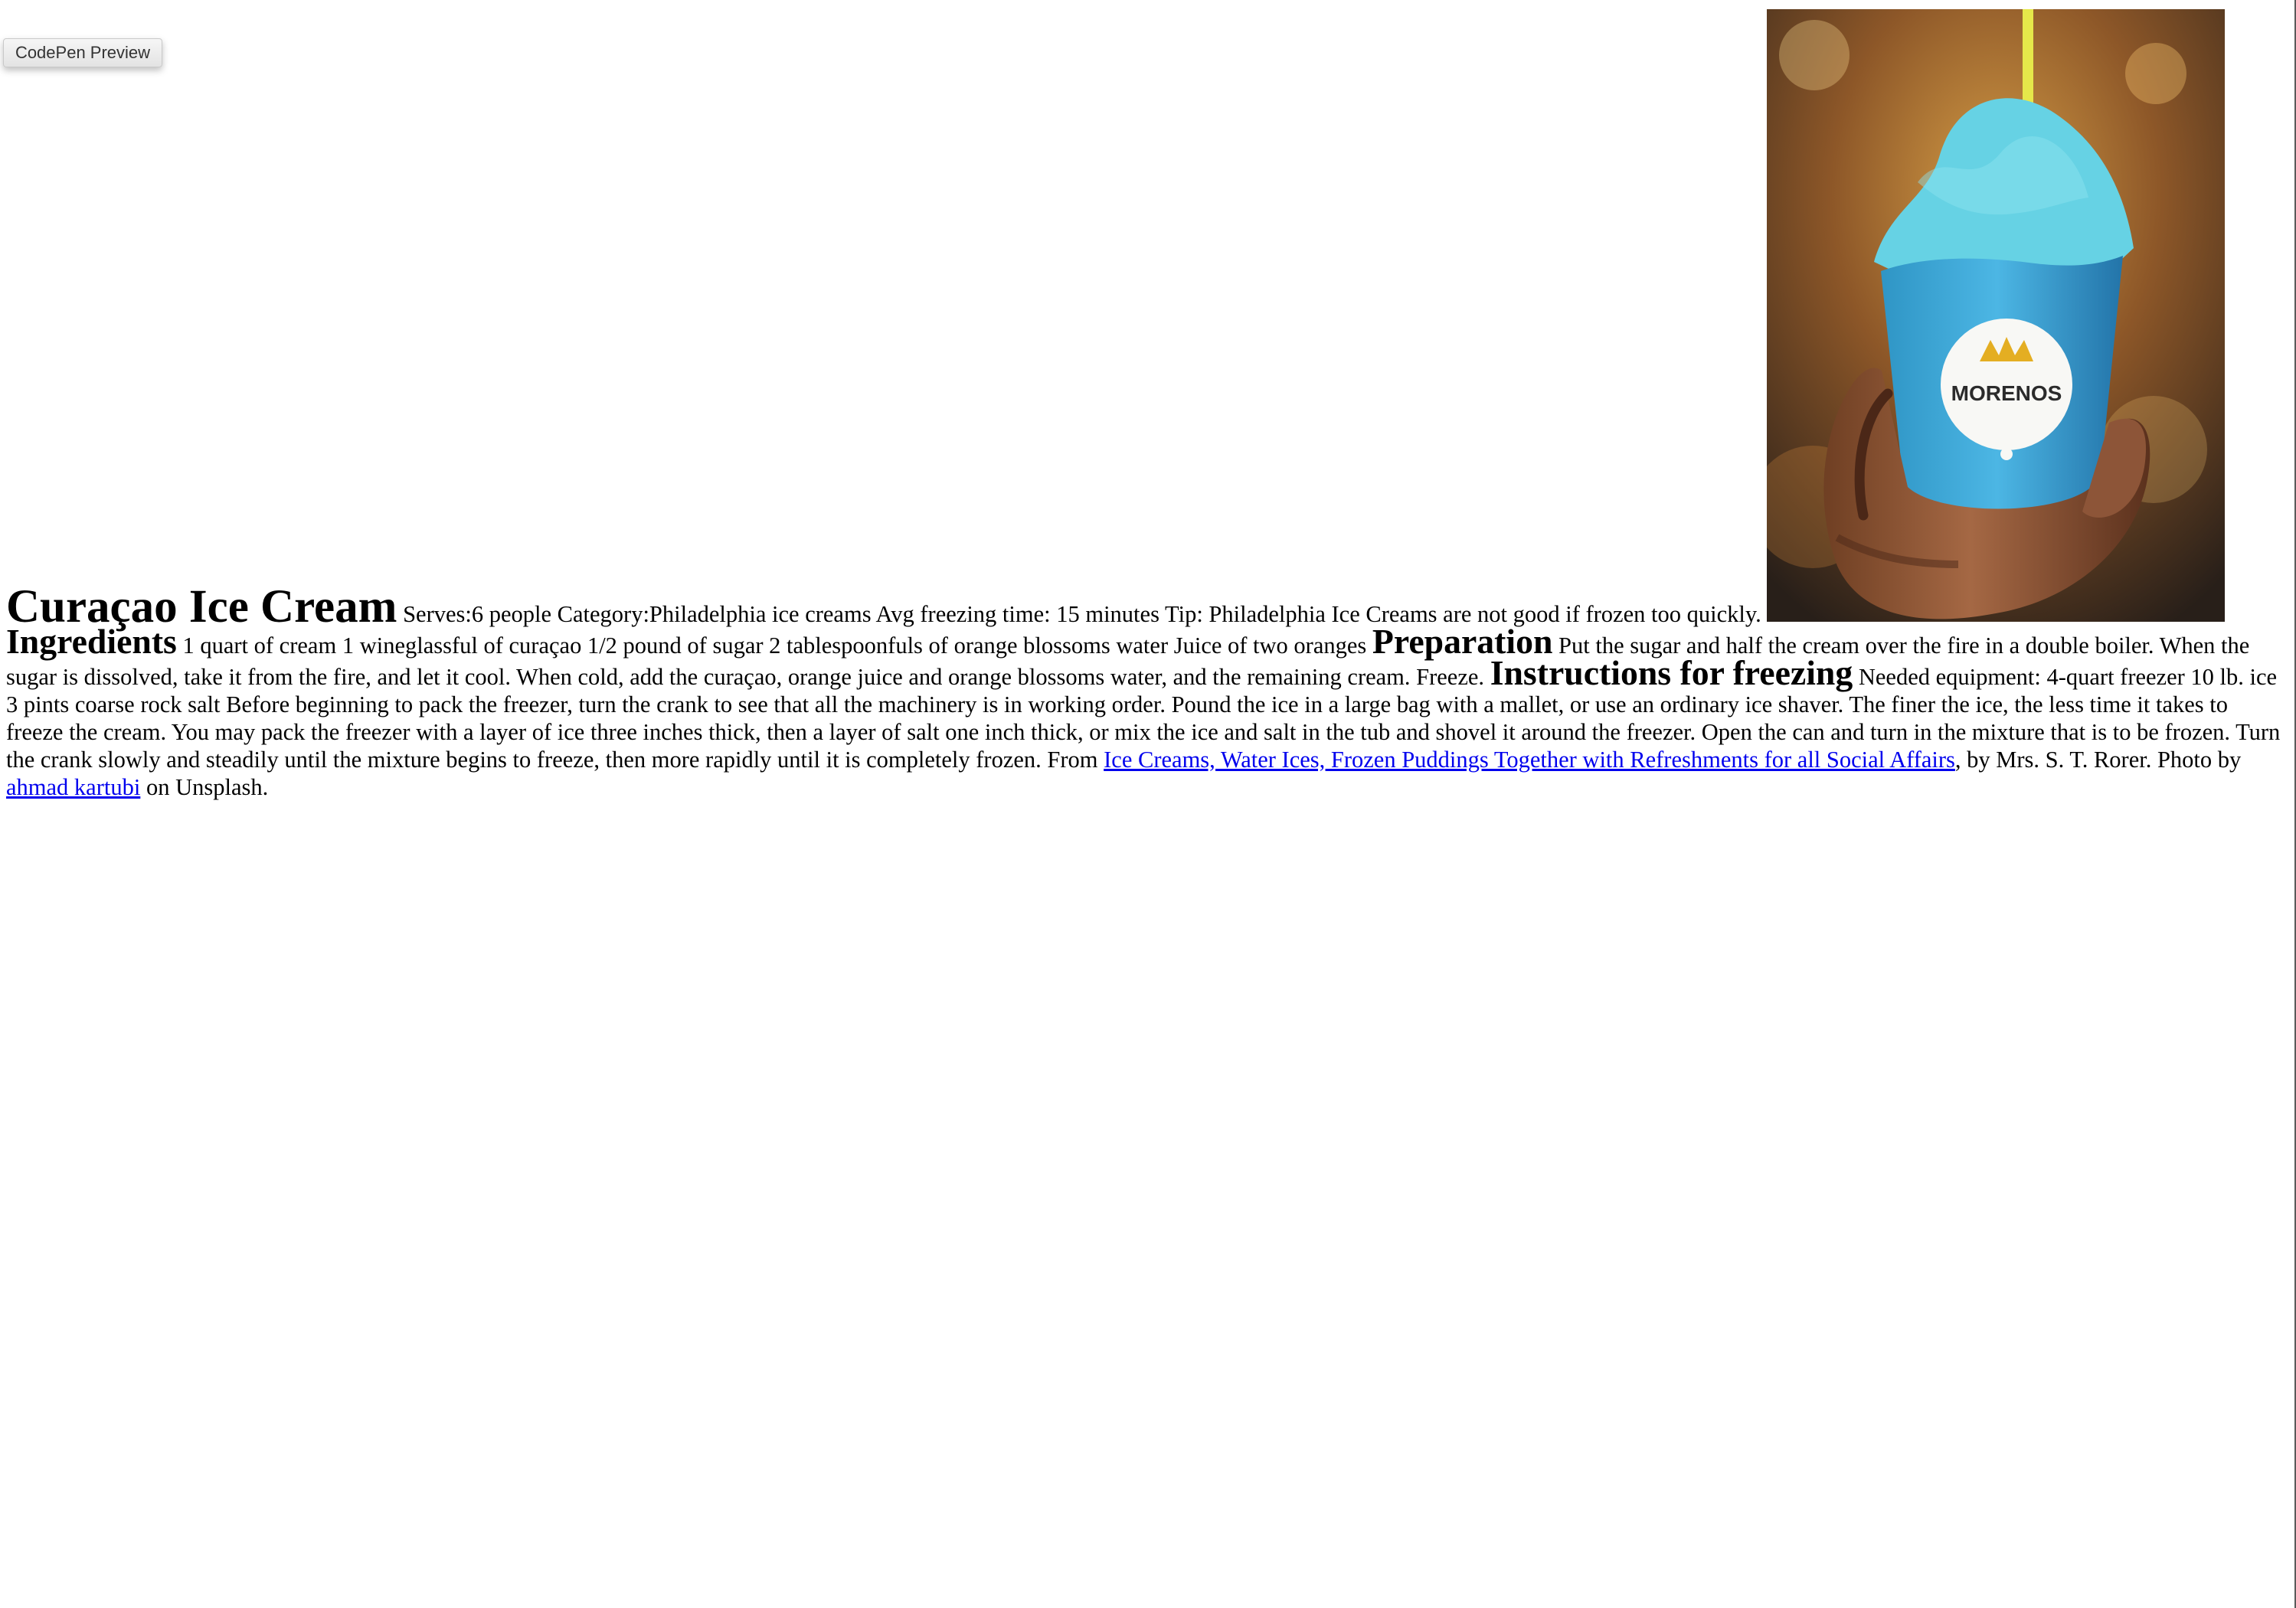 This screenshot has height=1608, width=2296. I want to click on equipment-heading: Needed equipment:, so click(1949, 677).